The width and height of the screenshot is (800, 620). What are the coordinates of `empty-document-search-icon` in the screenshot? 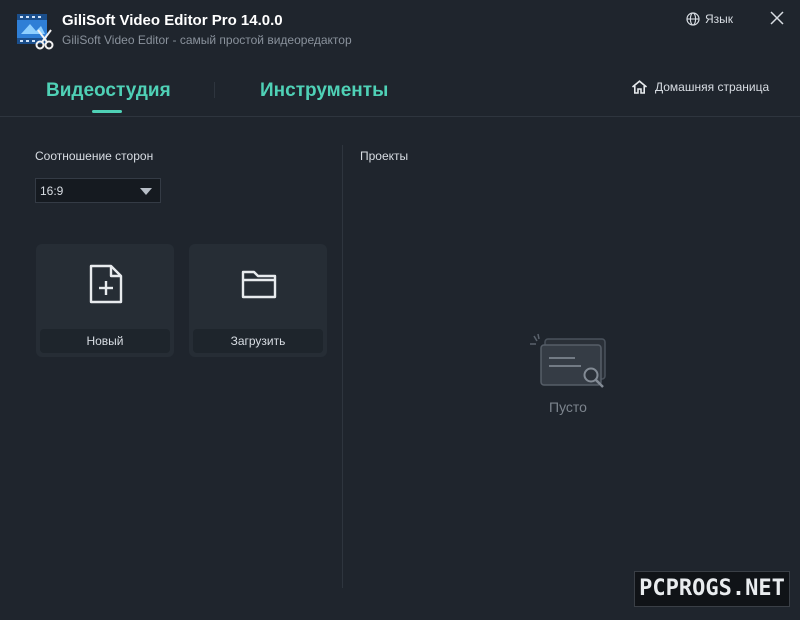 It's located at (568, 360).